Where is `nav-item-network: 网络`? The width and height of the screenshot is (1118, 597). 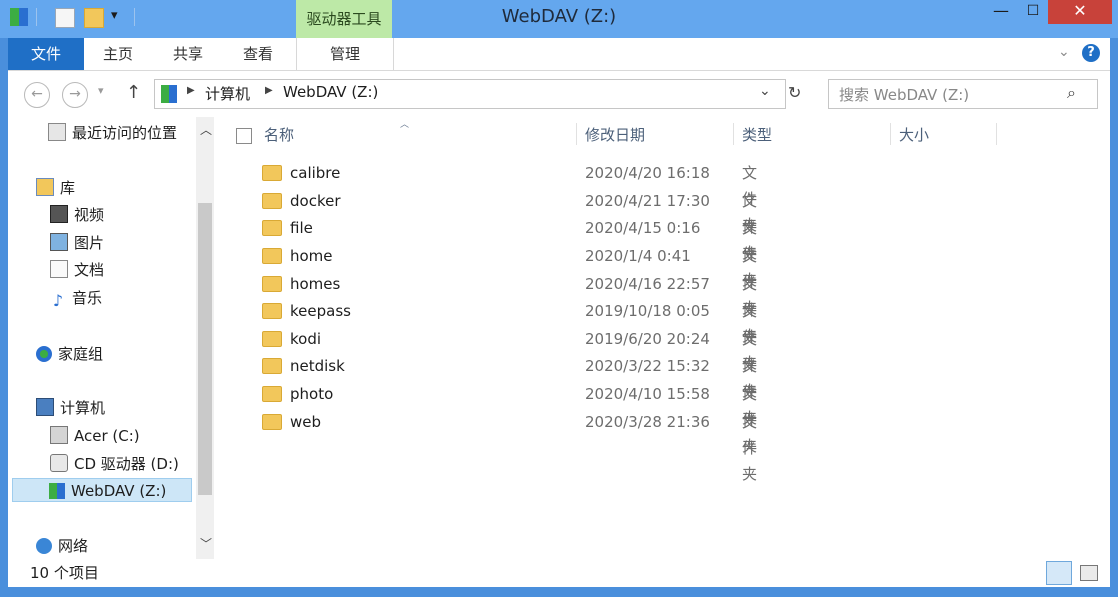 nav-item-network: 网络 is located at coordinates (62, 546).